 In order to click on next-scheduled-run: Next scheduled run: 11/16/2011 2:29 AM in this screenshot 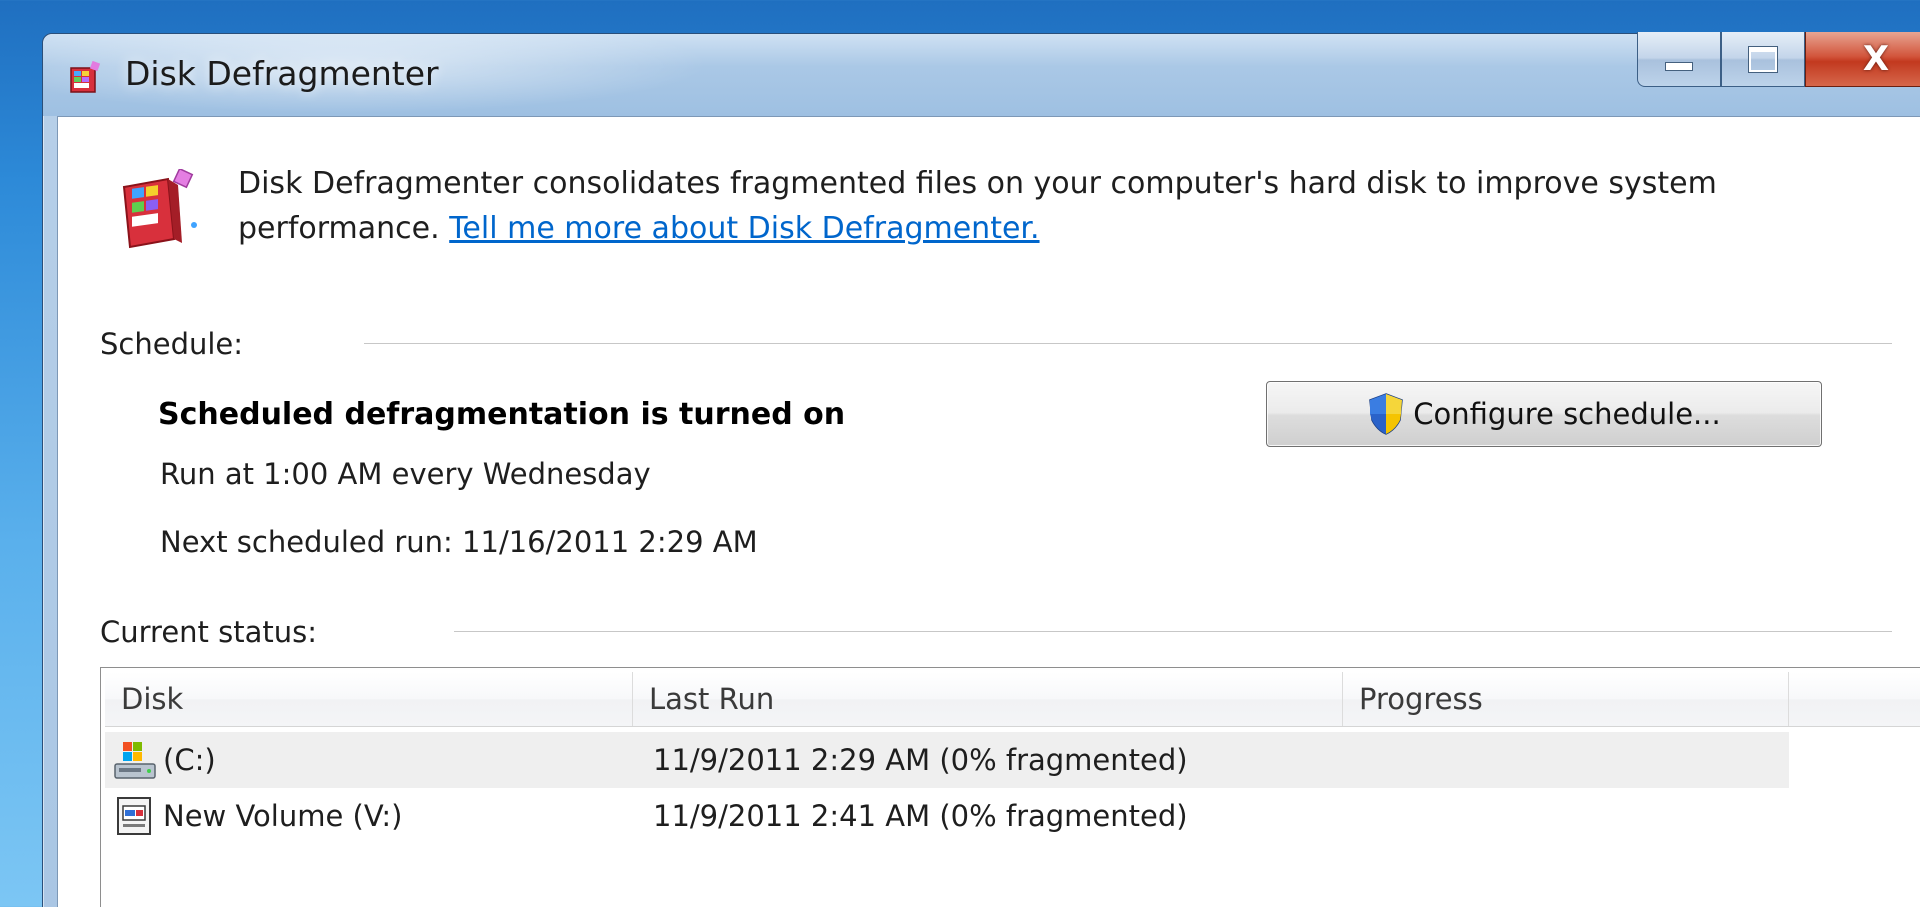, I will do `click(459, 542)`.